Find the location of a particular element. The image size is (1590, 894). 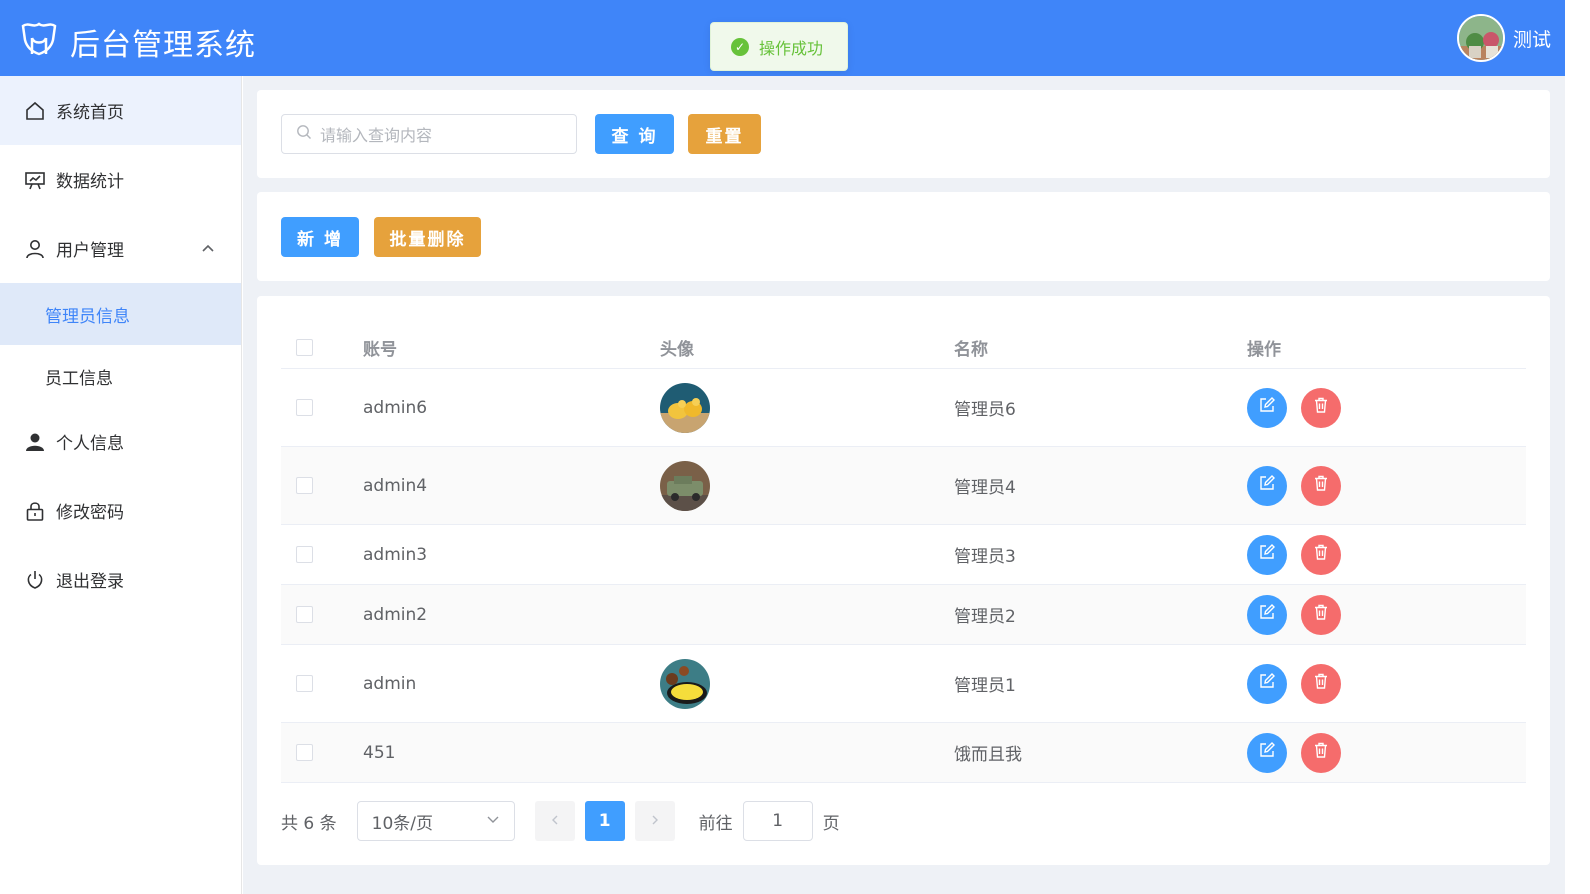

account-cell: admin3 is located at coordinates (395, 554).